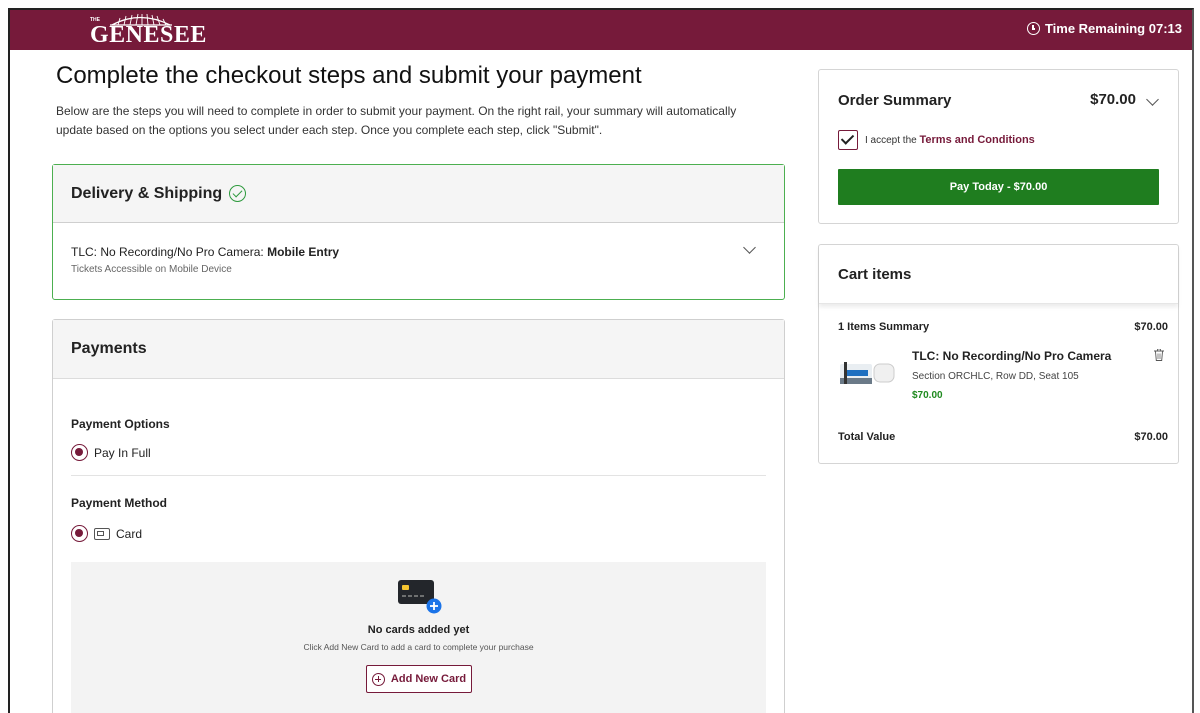 This screenshot has height=713, width=1200. What do you see at coordinates (79, 452) in the screenshot?
I see `pay-in-full-radio` at bounding box center [79, 452].